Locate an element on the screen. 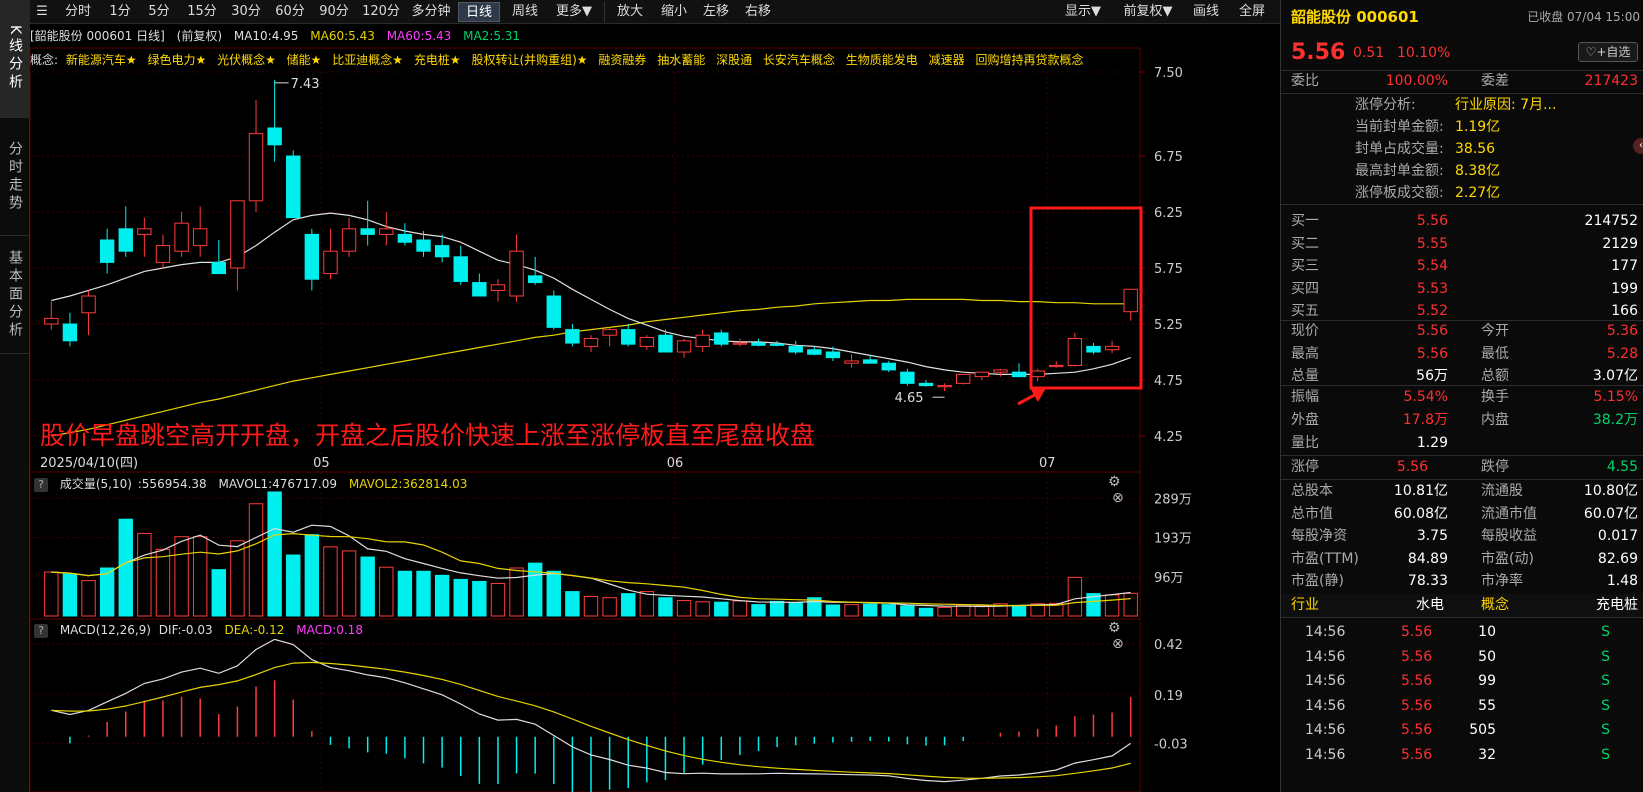 The image size is (1643, 792). period-daily: 日线 is located at coordinates (479, 12).